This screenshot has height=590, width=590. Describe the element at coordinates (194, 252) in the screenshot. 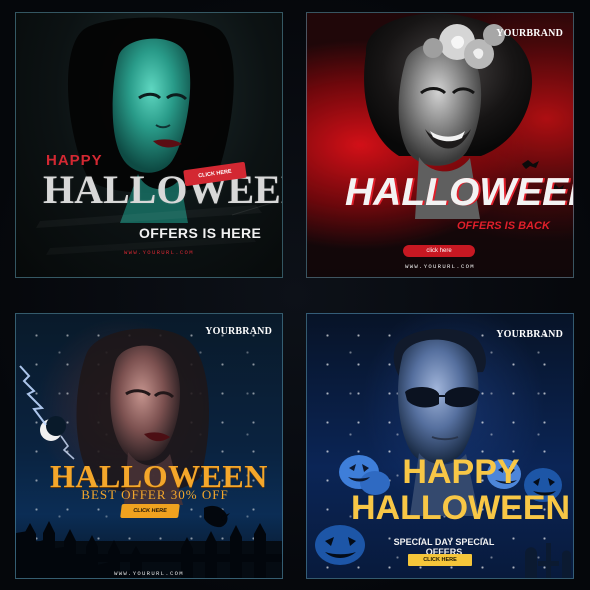

I see `card1-url: WWW.YOURURL.COM` at that location.